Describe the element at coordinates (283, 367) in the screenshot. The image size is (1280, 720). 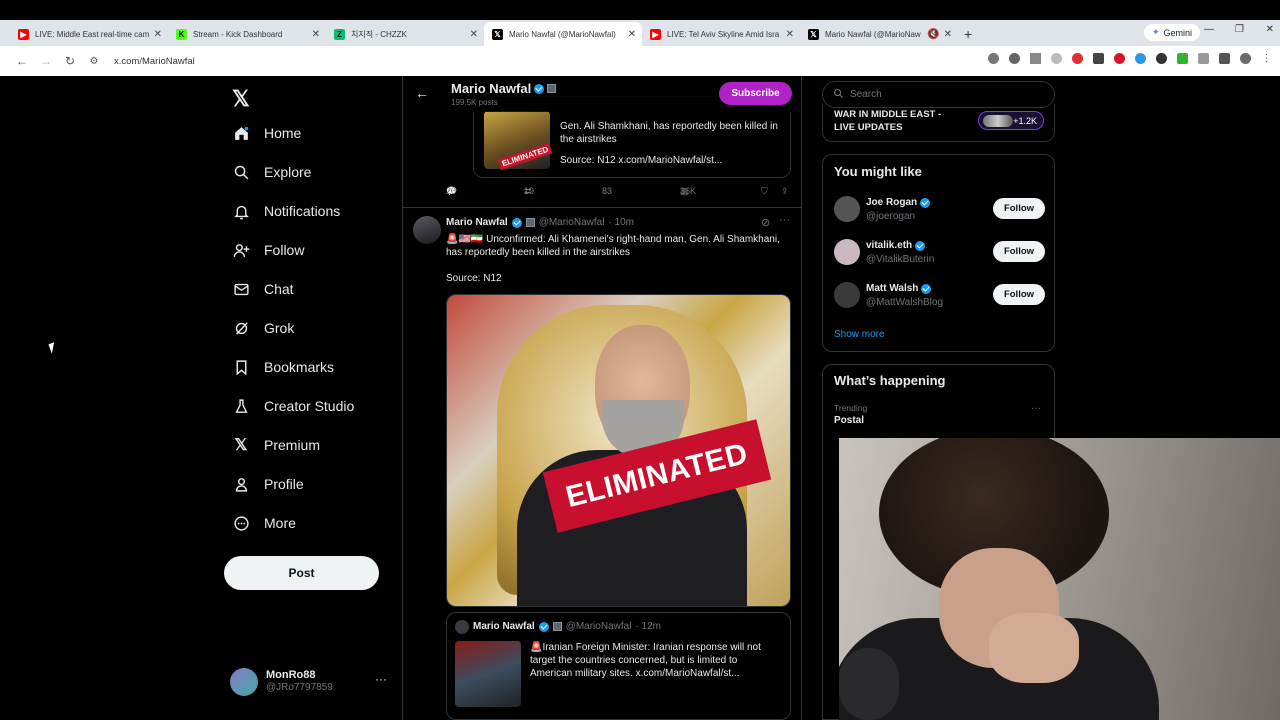
I see `nav-bookmarks: Bookmarks` at that location.